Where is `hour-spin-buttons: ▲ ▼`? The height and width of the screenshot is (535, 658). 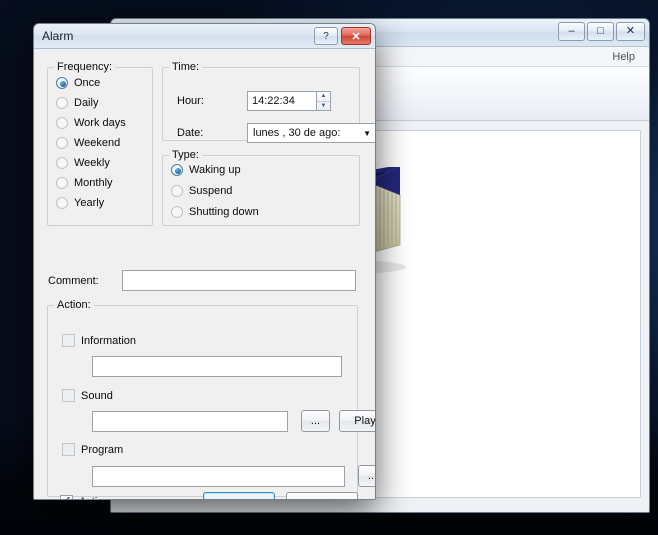 hour-spin-buttons: ▲ ▼ is located at coordinates (324, 101).